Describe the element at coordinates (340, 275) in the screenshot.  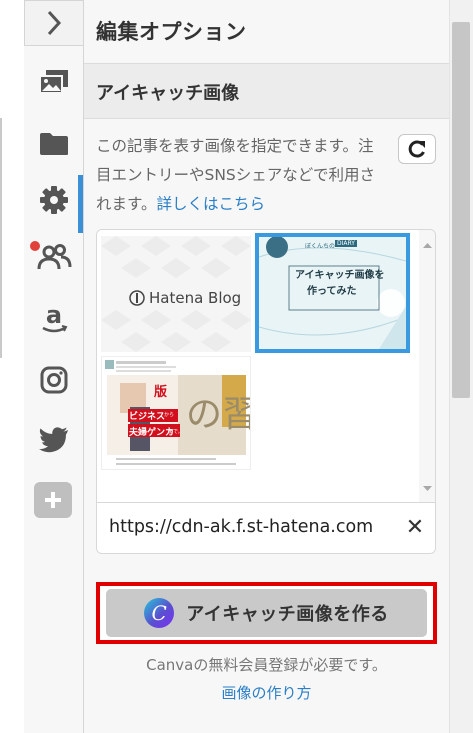
I see `diary-title-1: アイキャッチ画像を` at that location.